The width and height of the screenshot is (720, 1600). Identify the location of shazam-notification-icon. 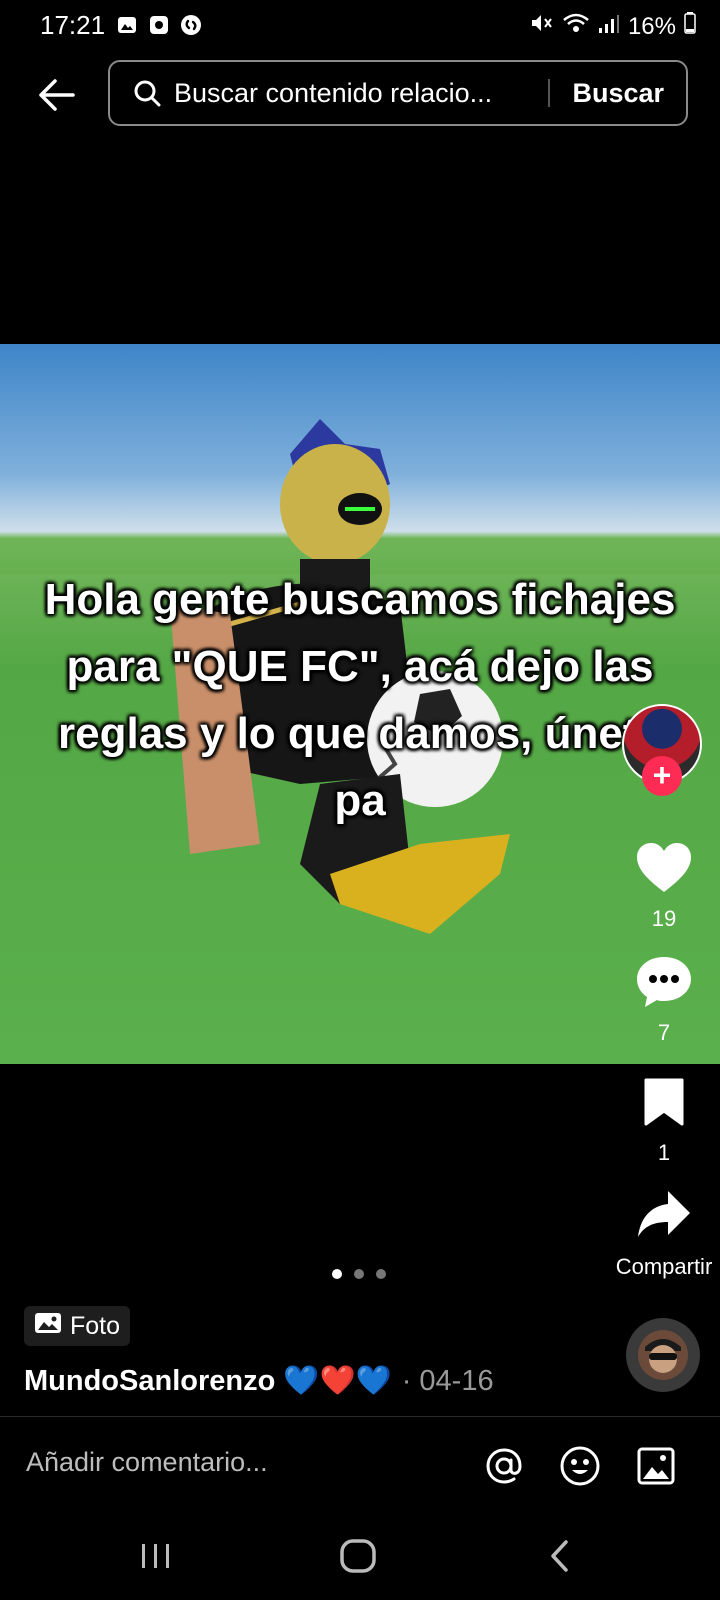
(191, 25).